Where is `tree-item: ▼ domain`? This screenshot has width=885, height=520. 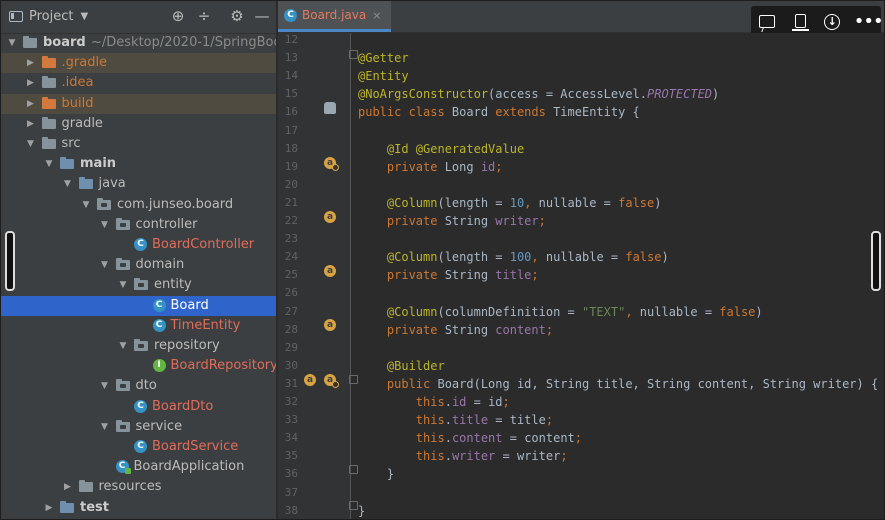
tree-item: ▼ domain is located at coordinates (138, 265).